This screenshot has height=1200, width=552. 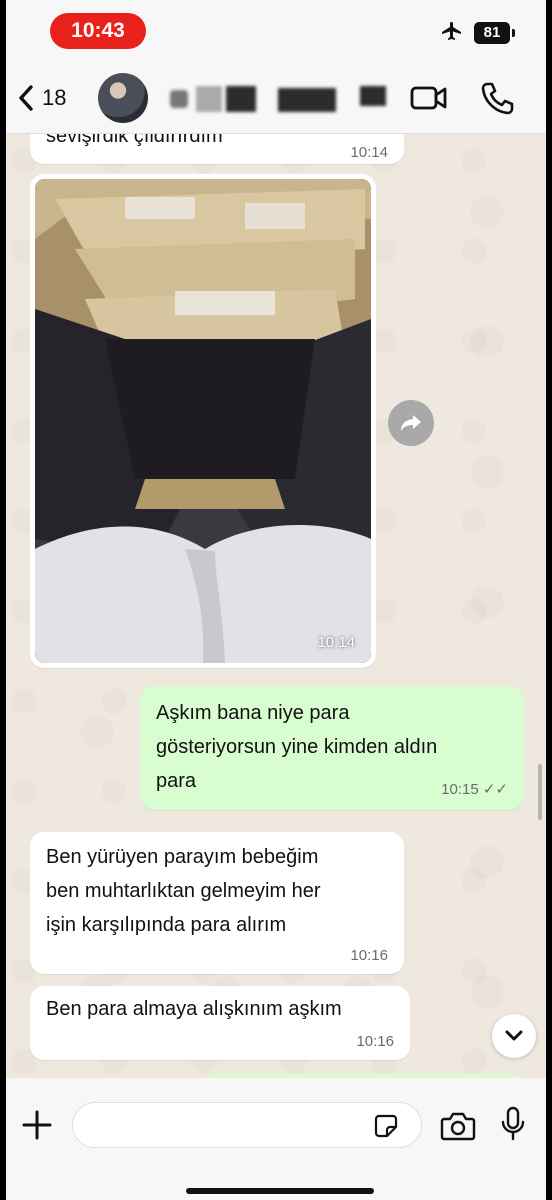 I want to click on message-text-line: Aşkım bana niye para, so click(x=253, y=713).